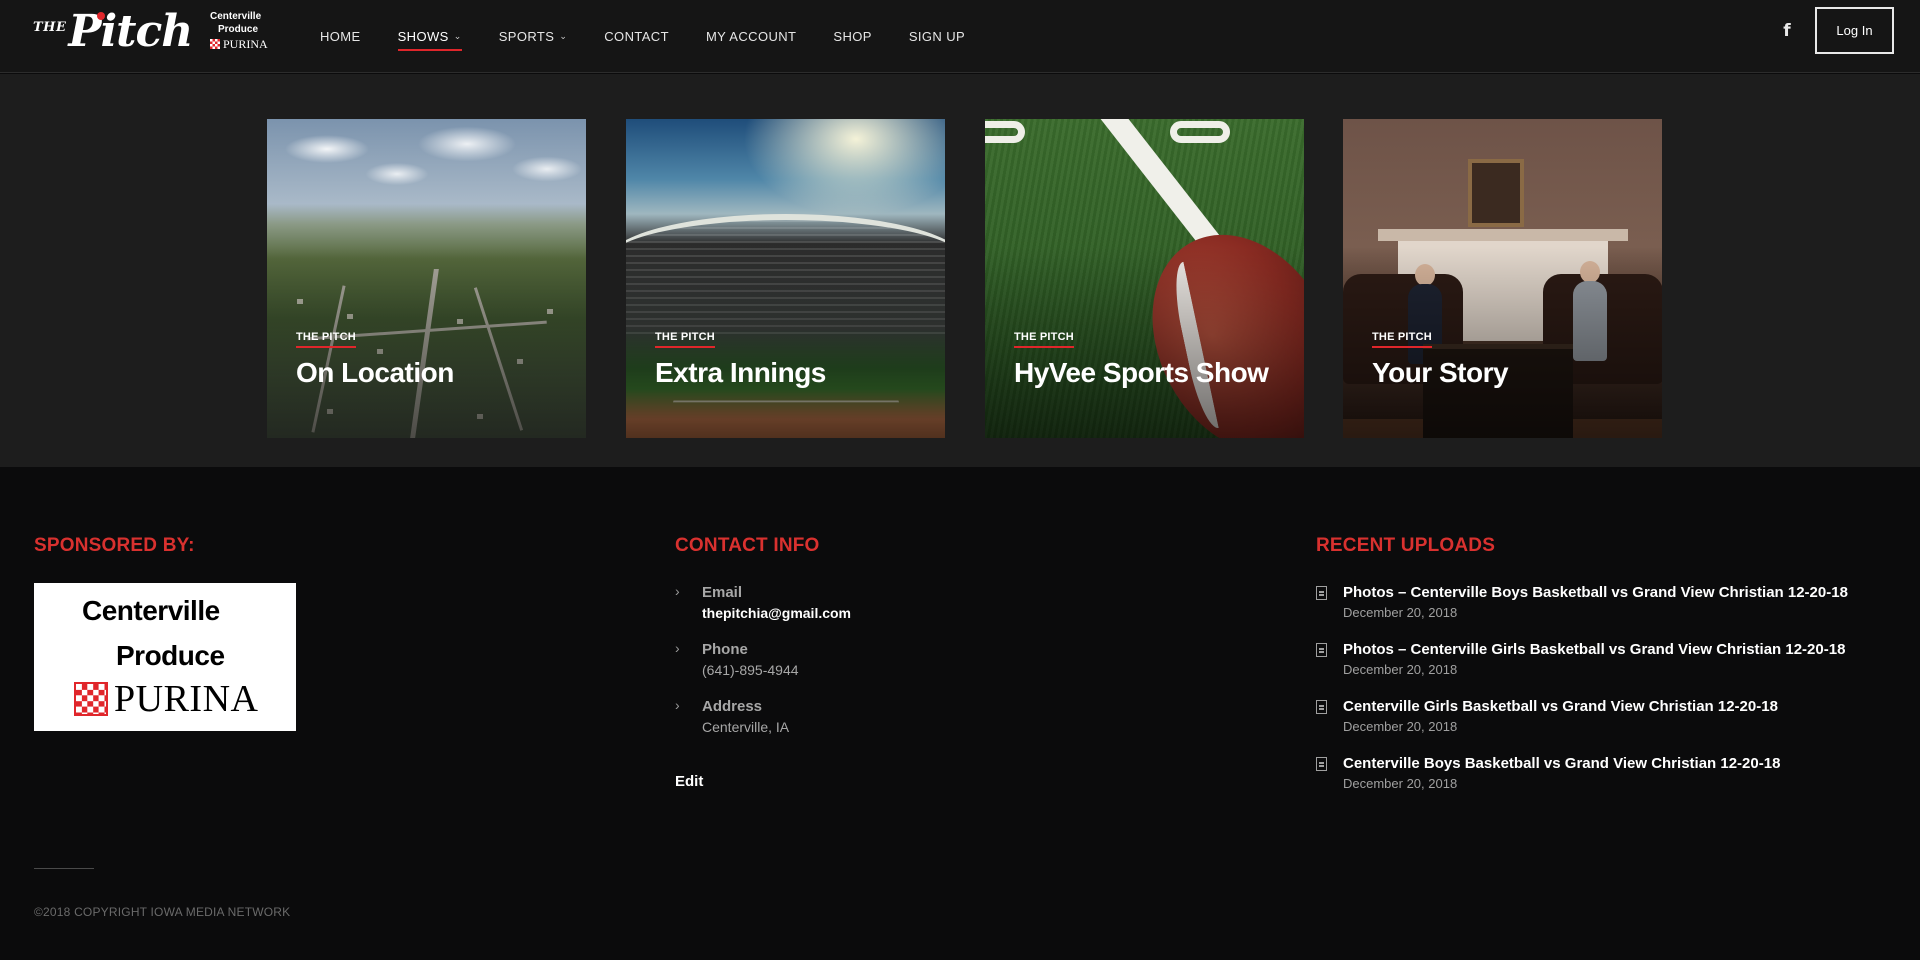  What do you see at coordinates (526, 36) in the screenshot?
I see `nav-item-label: SPORTS` at bounding box center [526, 36].